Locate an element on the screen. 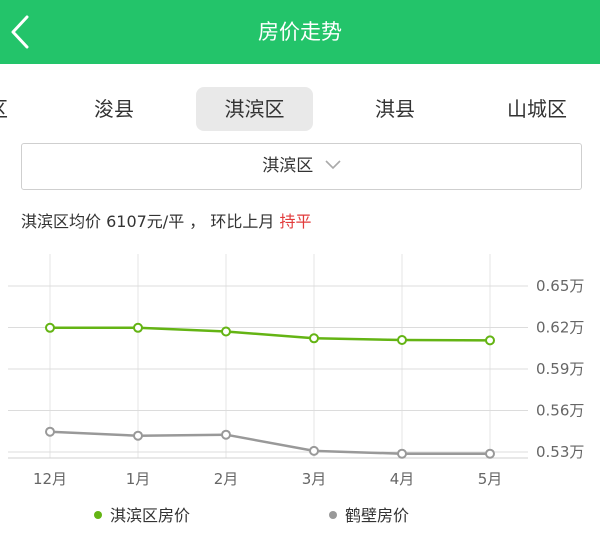  y-tick-label: 0.56万 is located at coordinates (560, 411).